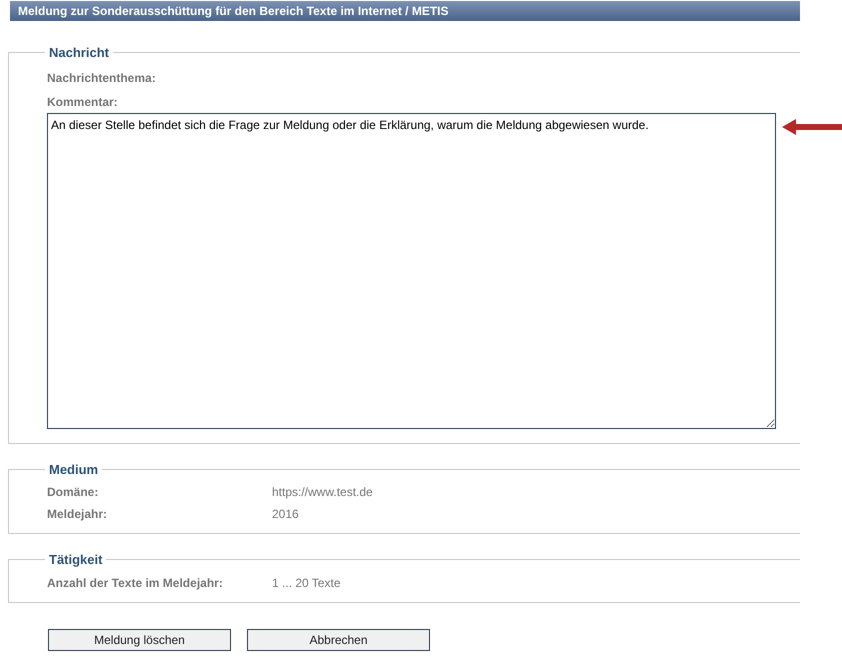  What do you see at coordinates (285, 514) in the screenshot?
I see `field-value: 2016` at bounding box center [285, 514].